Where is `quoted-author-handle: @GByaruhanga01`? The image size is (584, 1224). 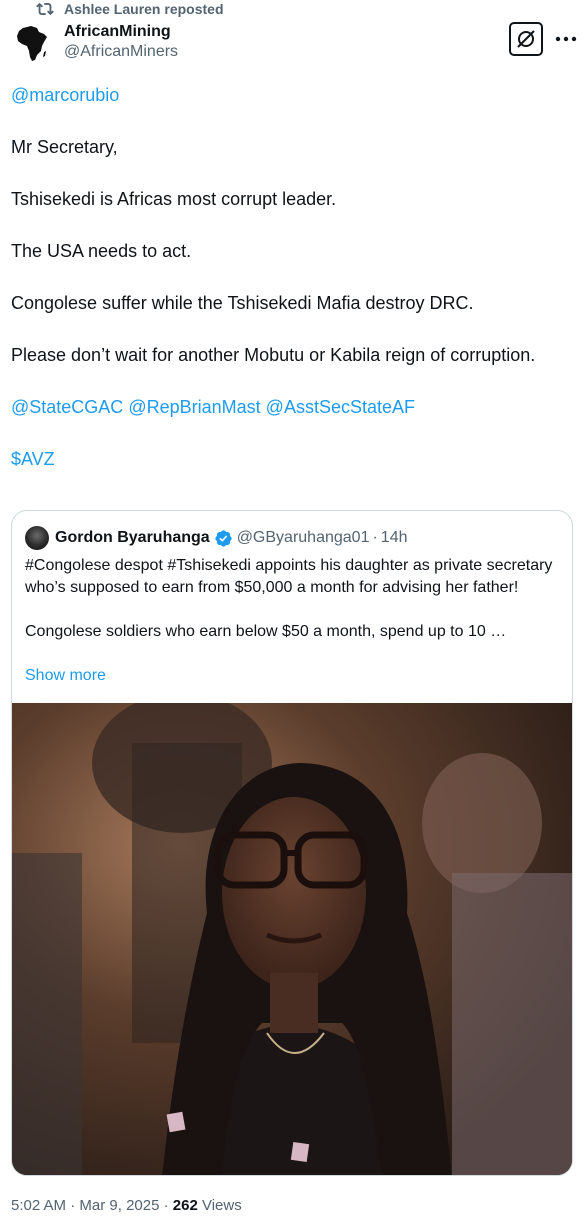
quoted-author-handle: @GByaruhanga01 is located at coordinates (303, 538).